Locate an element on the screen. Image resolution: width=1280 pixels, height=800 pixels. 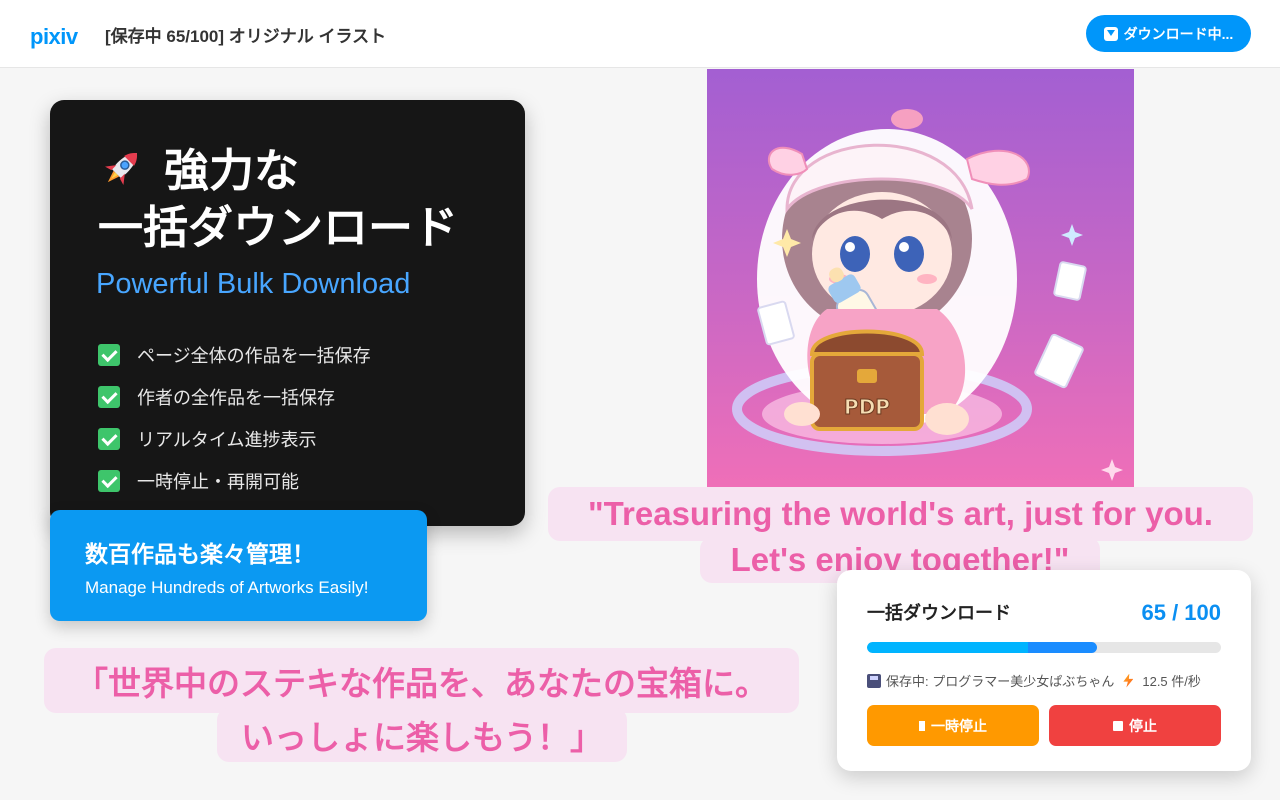
feature-item: ページ全体の作品を一括保存 is located at coordinates (234, 355).